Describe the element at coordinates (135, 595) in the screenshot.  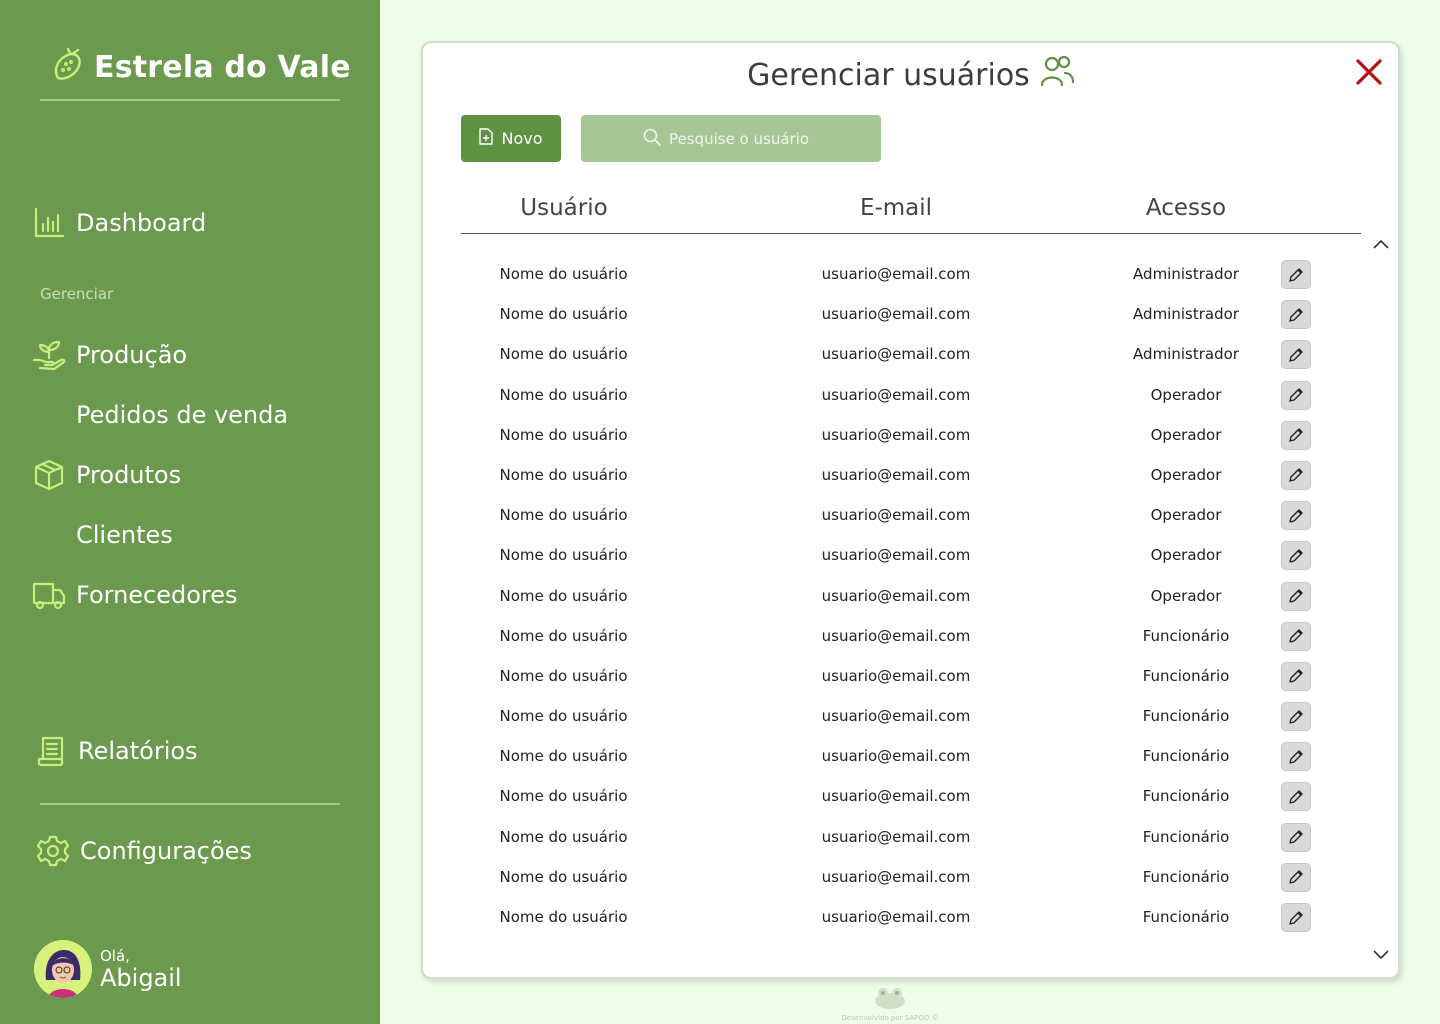
I see `sidebar-item-fornecedores: Fornecedores` at that location.